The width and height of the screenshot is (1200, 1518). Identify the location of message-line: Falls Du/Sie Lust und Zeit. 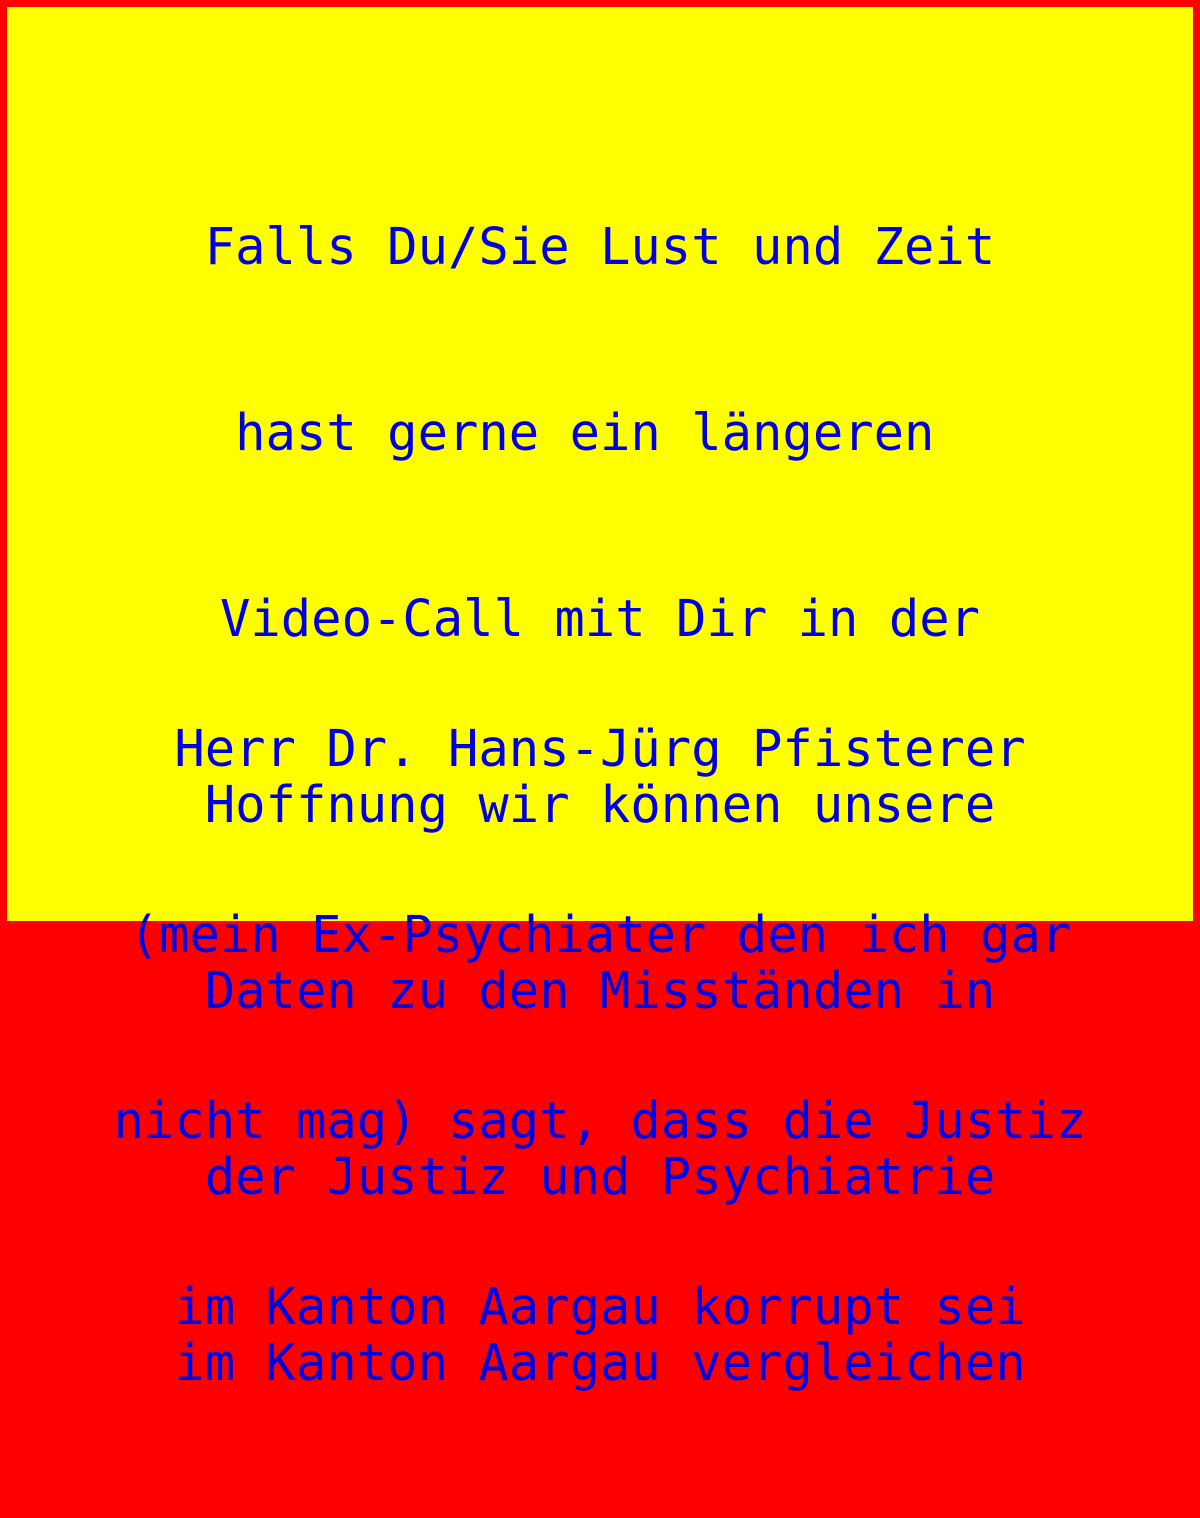
(600, 246).